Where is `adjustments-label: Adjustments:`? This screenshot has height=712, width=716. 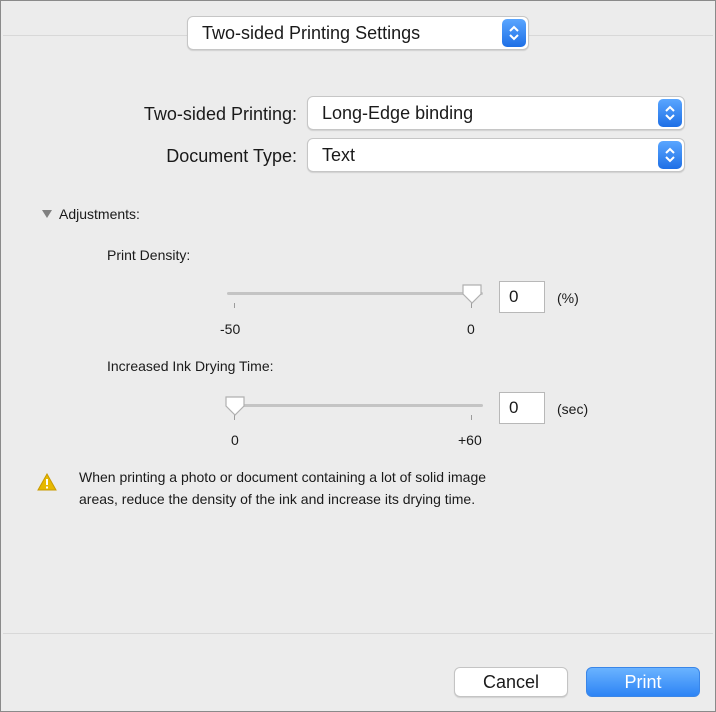
adjustments-label: Adjustments: is located at coordinates (99, 214).